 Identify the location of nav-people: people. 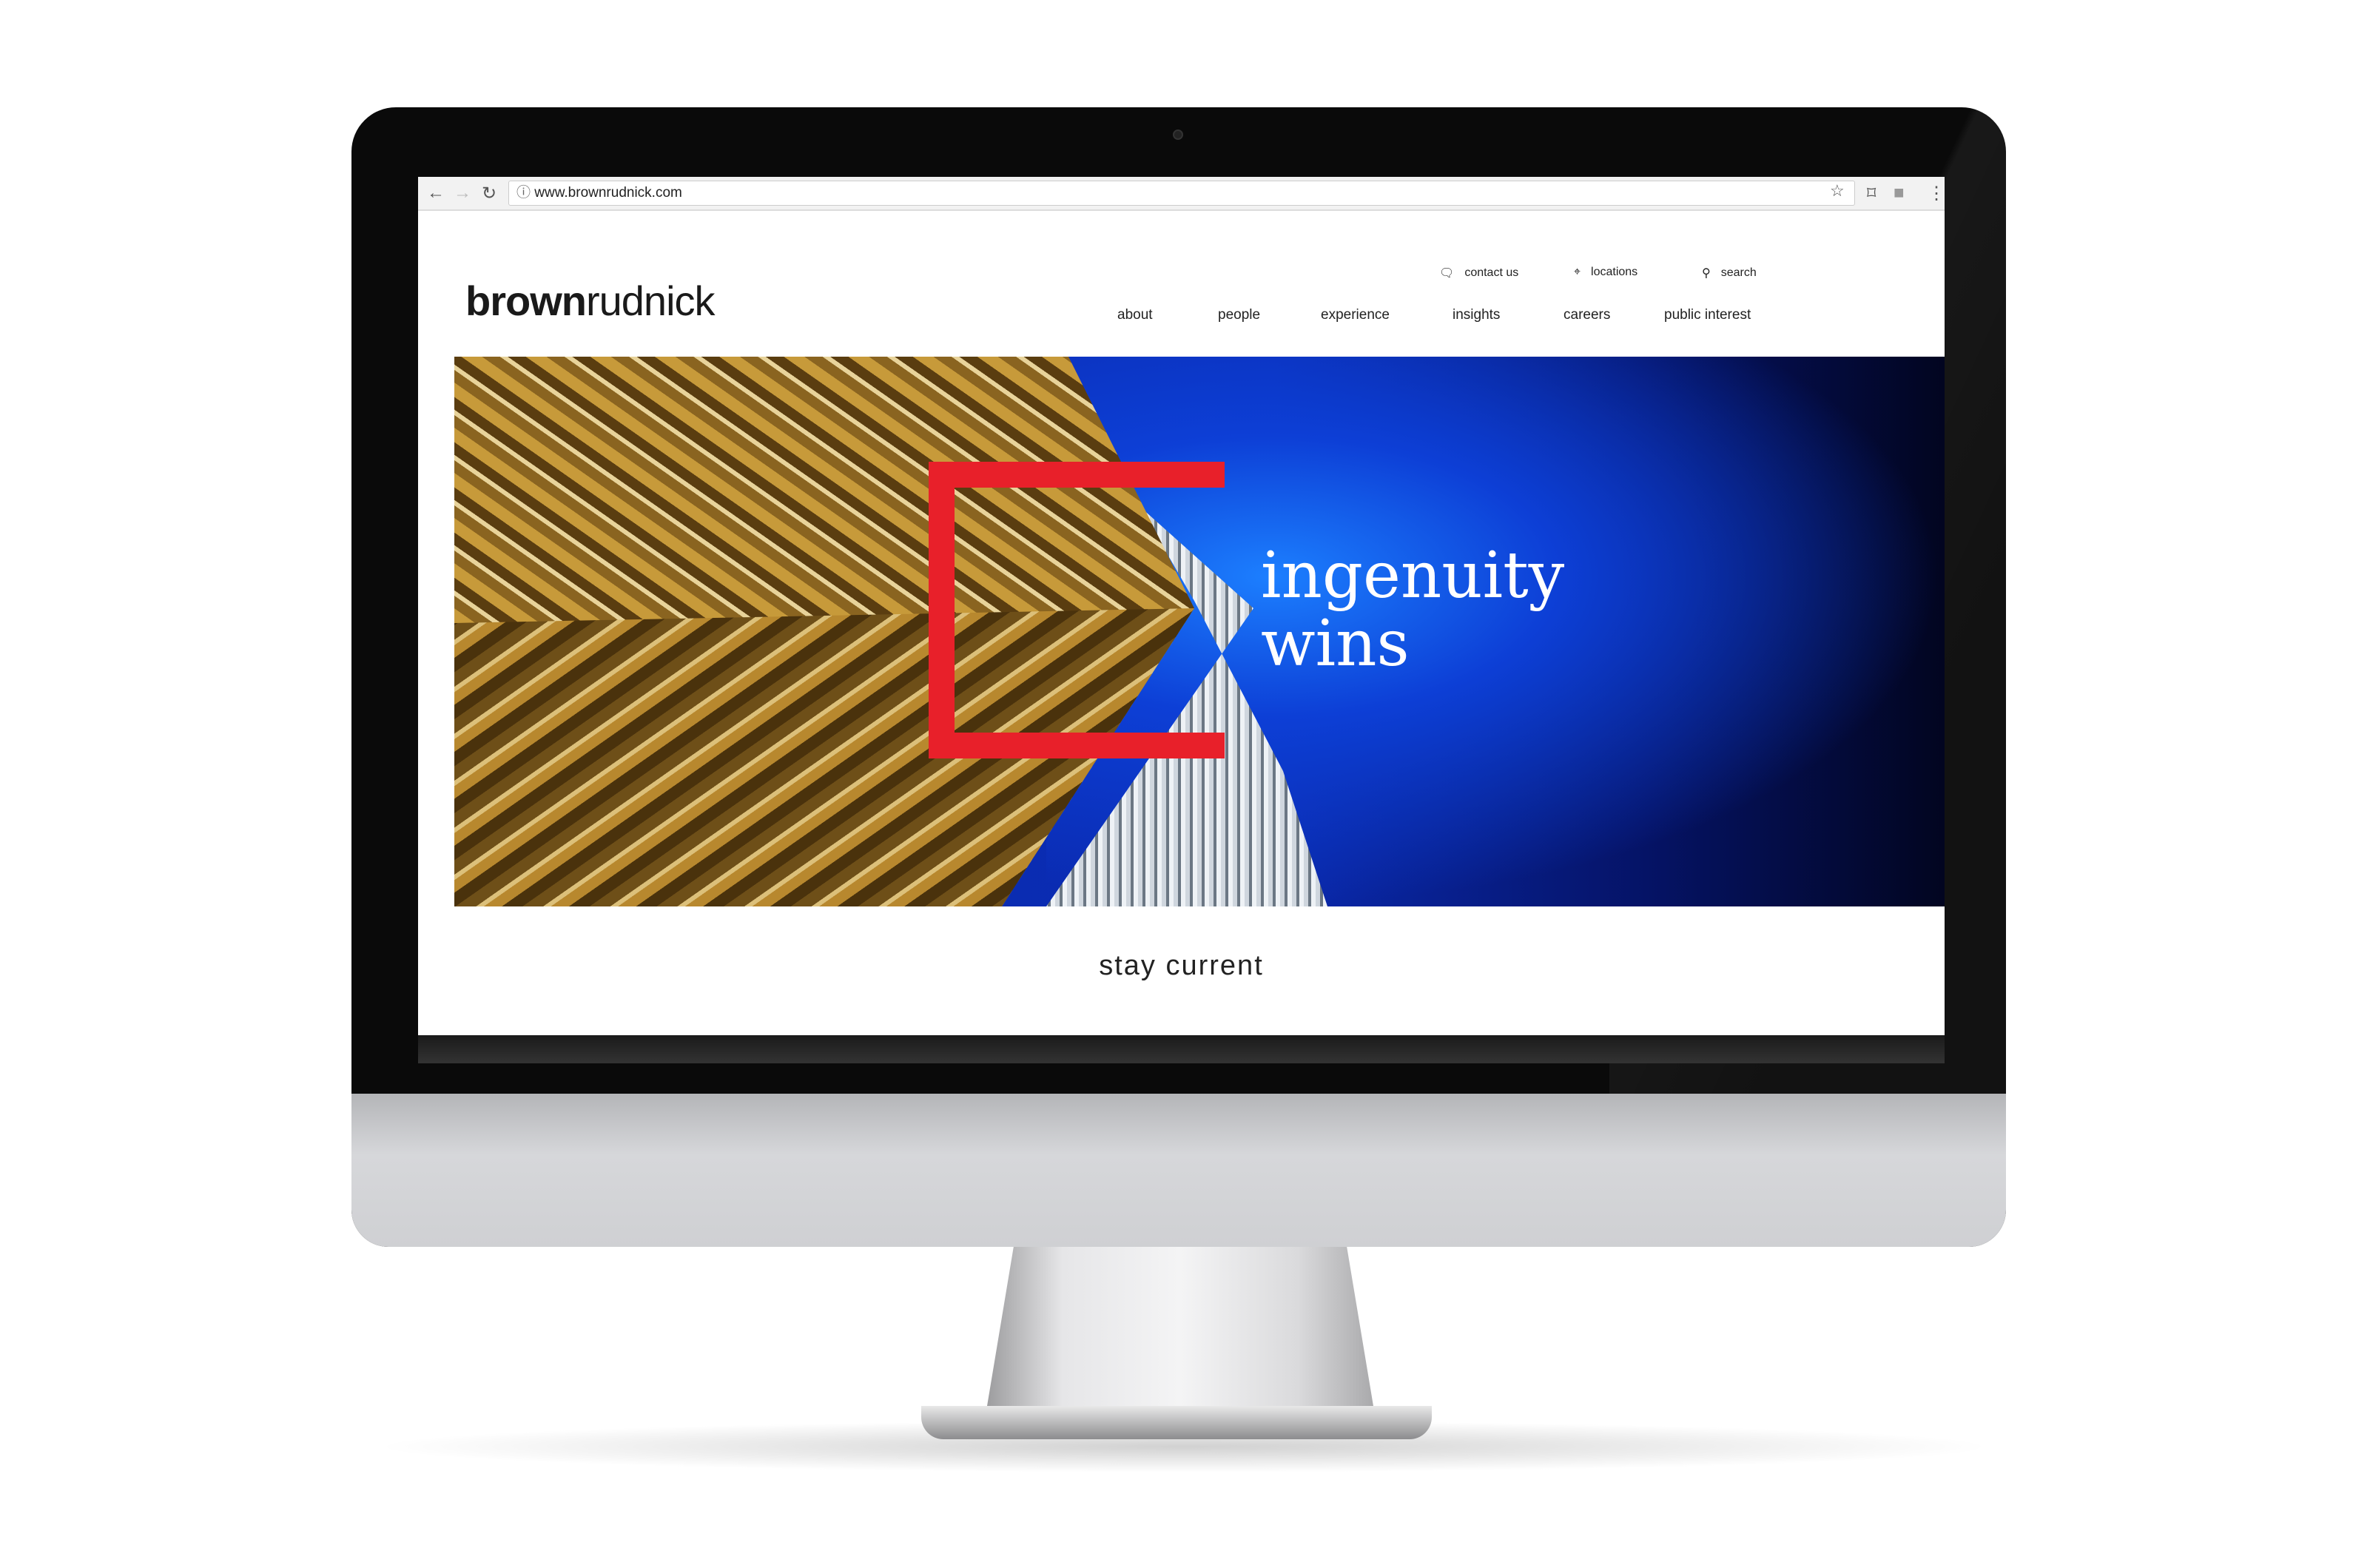
(1239, 315).